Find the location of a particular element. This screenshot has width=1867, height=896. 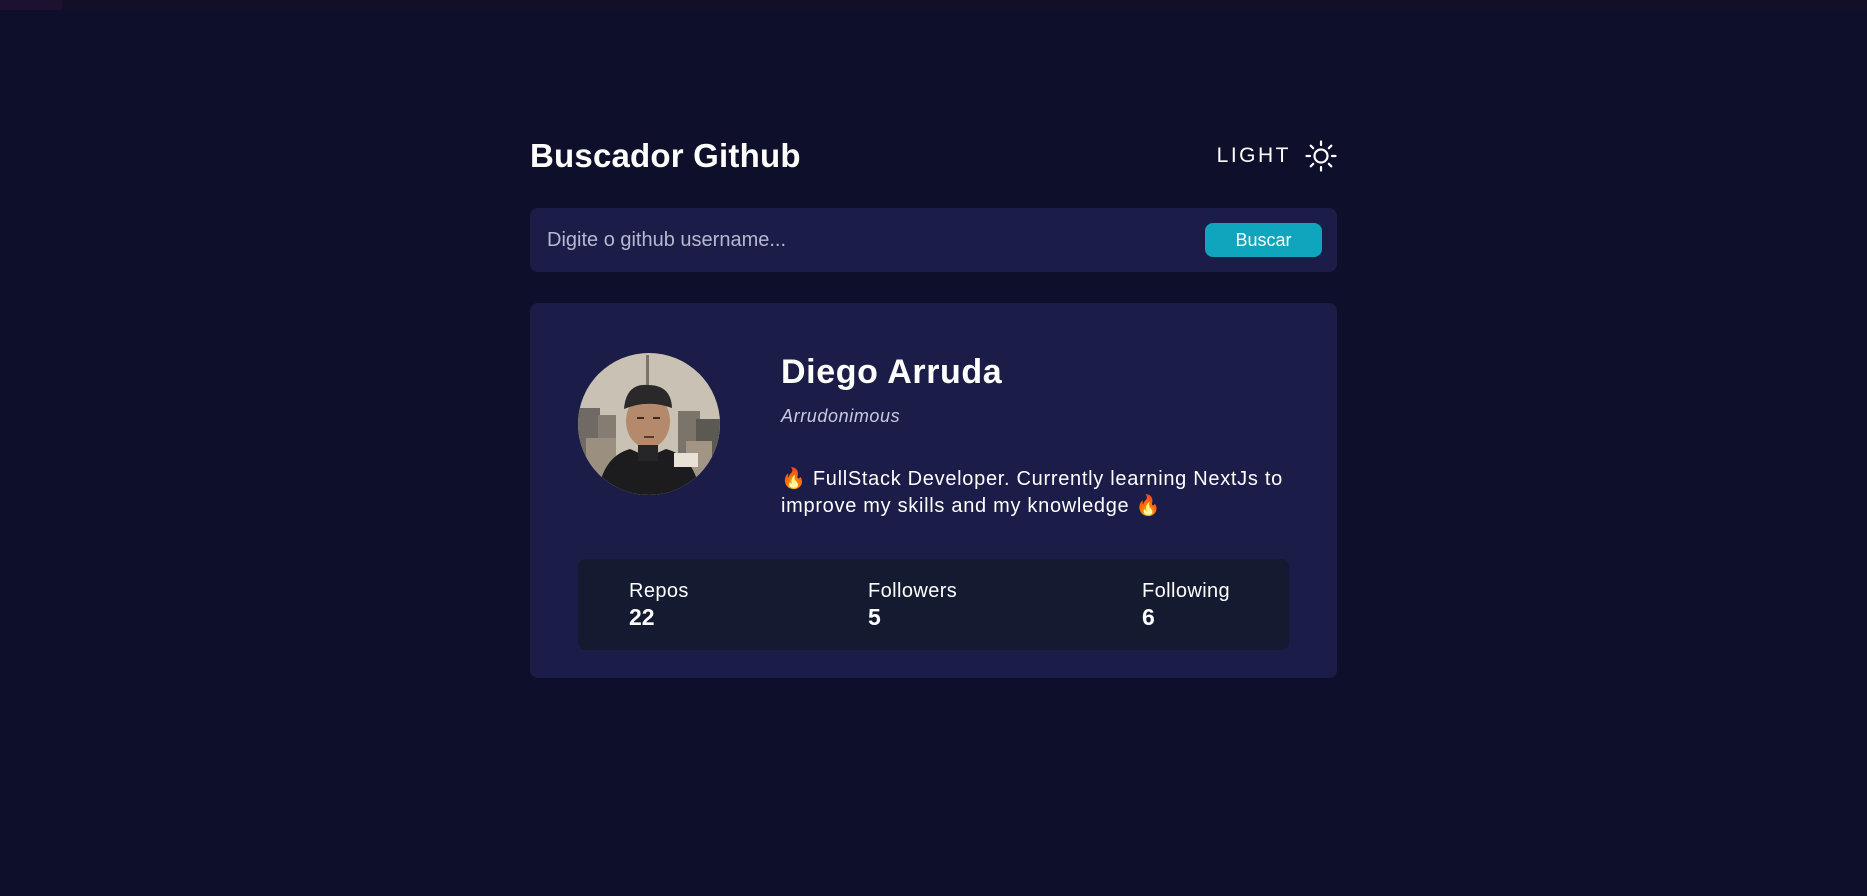

sun-icon is located at coordinates (1321, 156).